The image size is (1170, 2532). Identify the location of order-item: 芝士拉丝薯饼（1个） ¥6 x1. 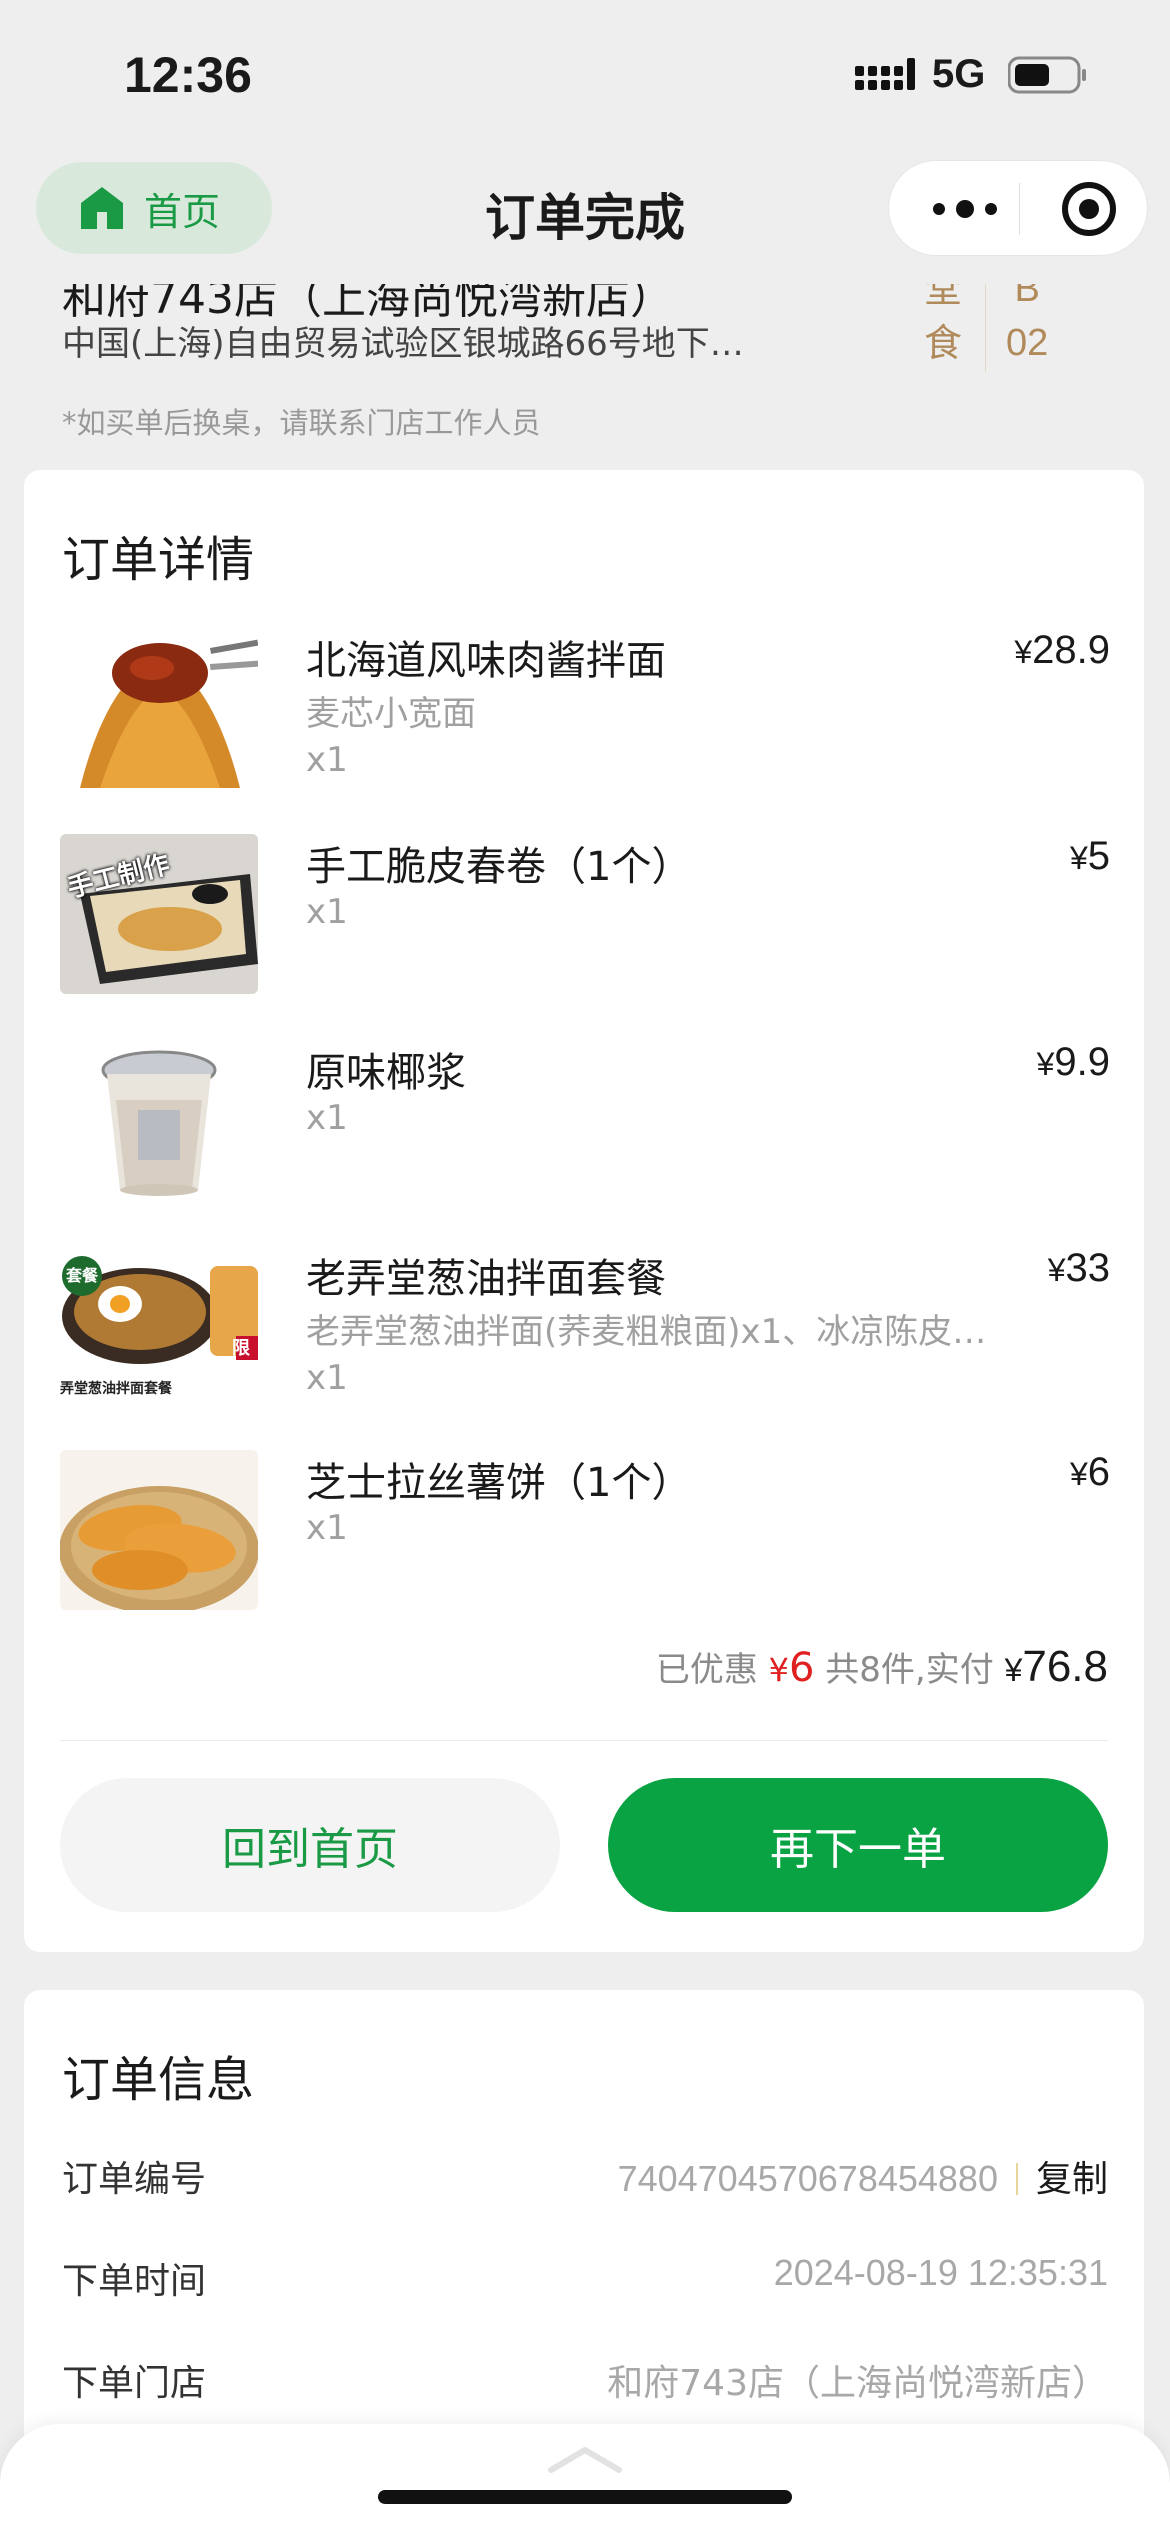
(585, 1530).